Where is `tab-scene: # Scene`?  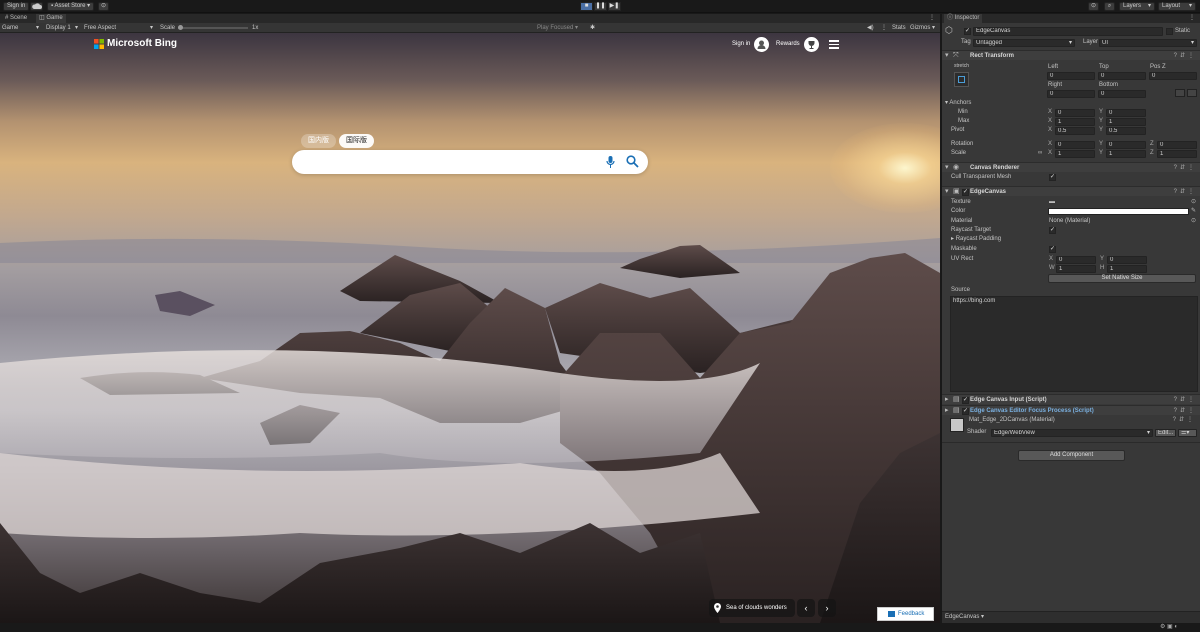 tab-scene: # Scene is located at coordinates (16, 18).